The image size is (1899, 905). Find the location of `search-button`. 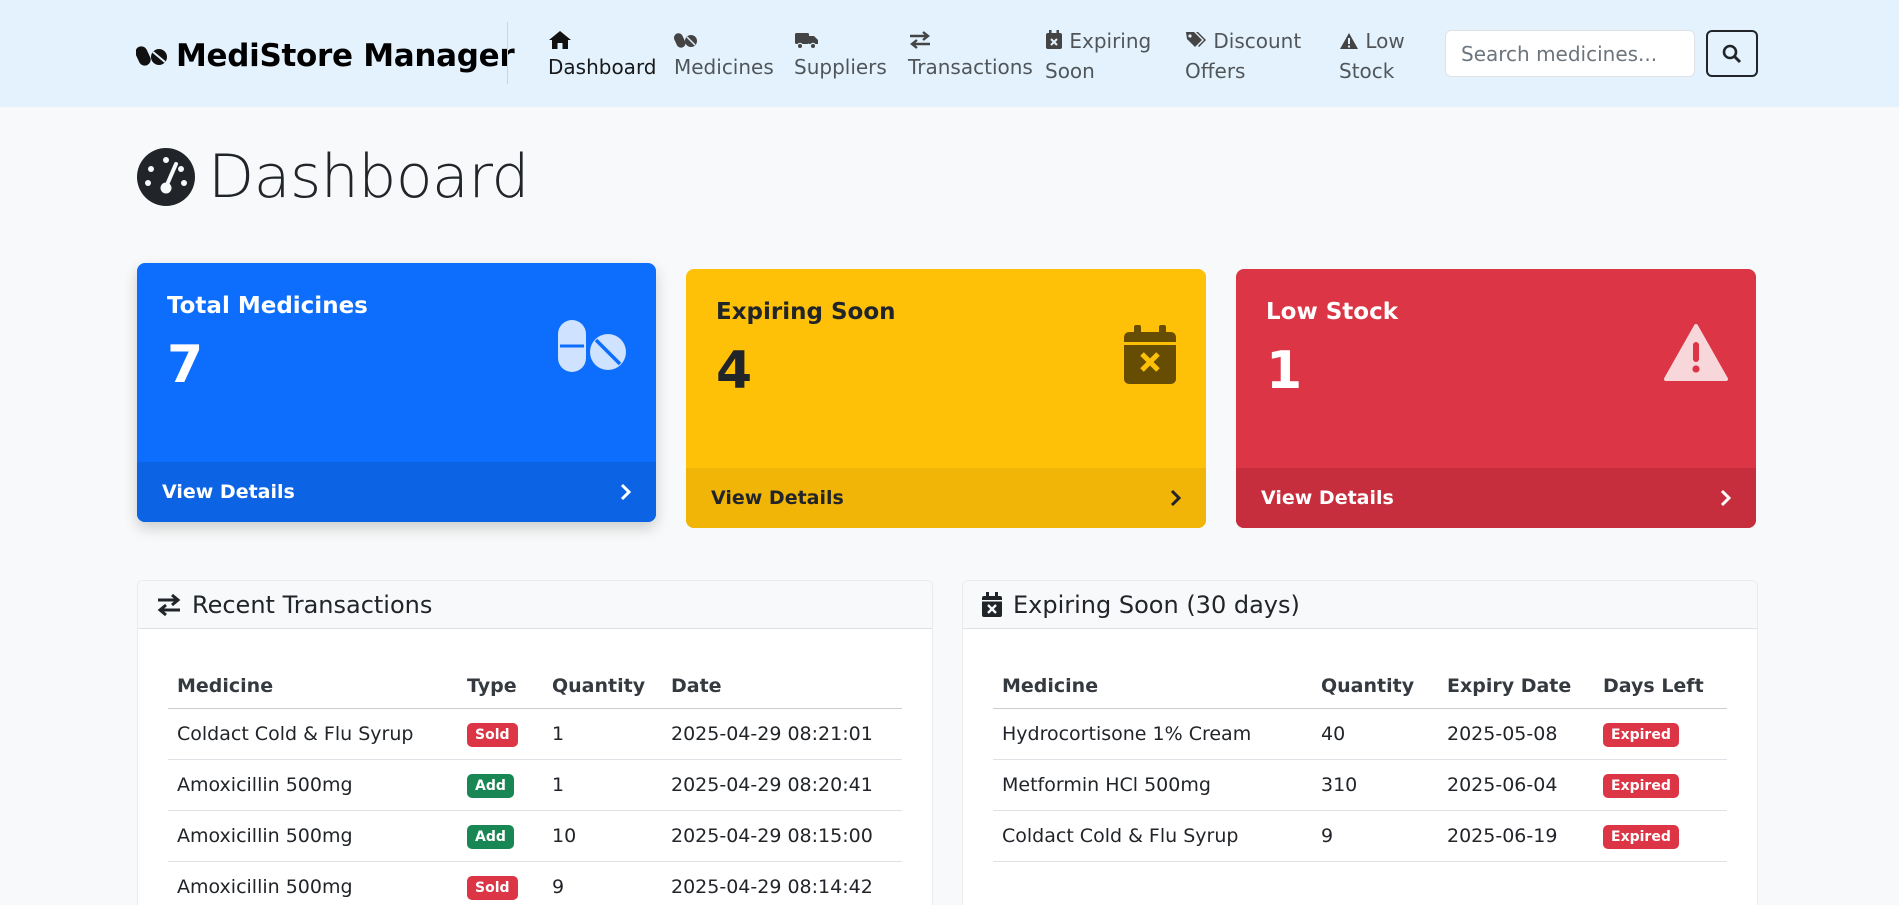

search-button is located at coordinates (1732, 53).